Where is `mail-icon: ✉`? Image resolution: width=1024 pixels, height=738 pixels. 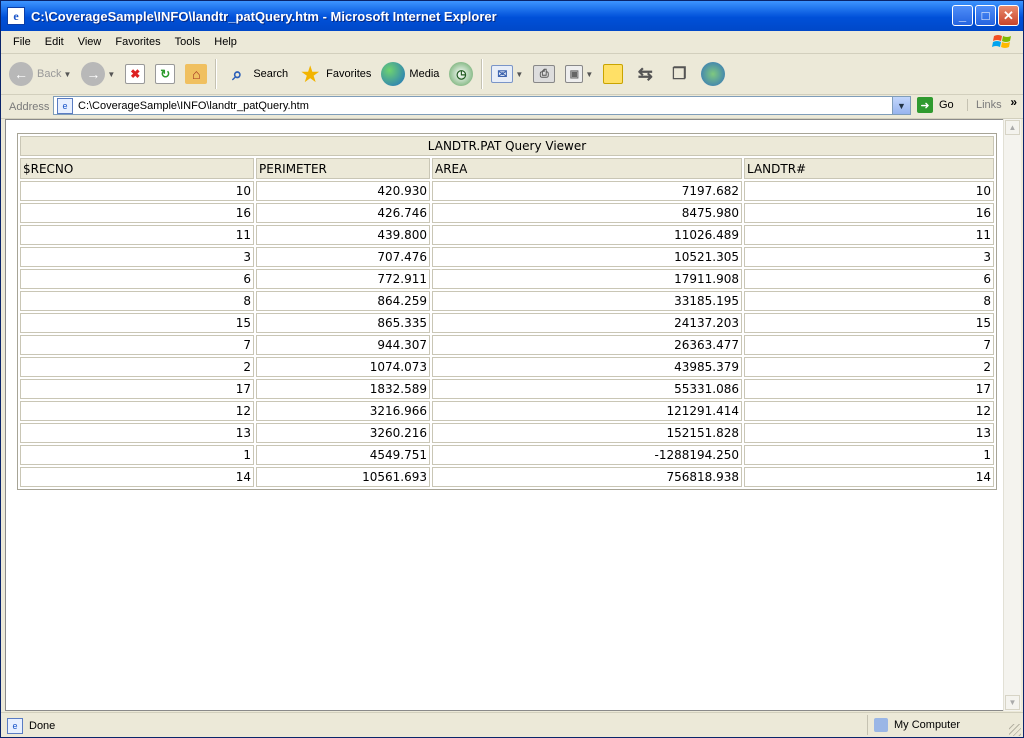
mail-icon: ✉ is located at coordinates (502, 74).